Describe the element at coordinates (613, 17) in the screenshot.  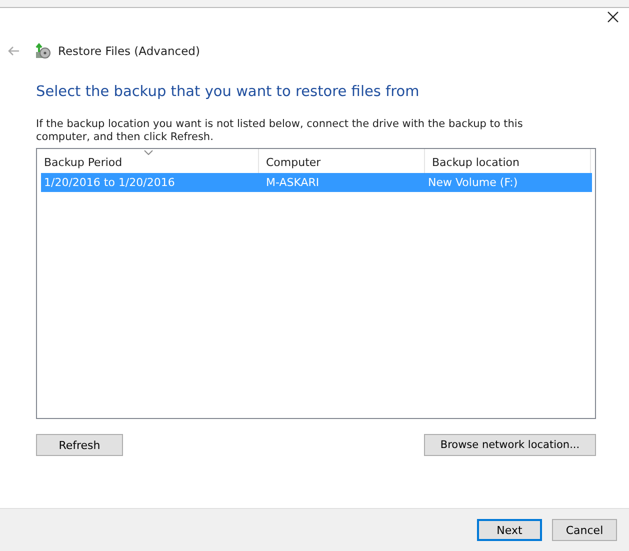
I see `close-icon` at that location.